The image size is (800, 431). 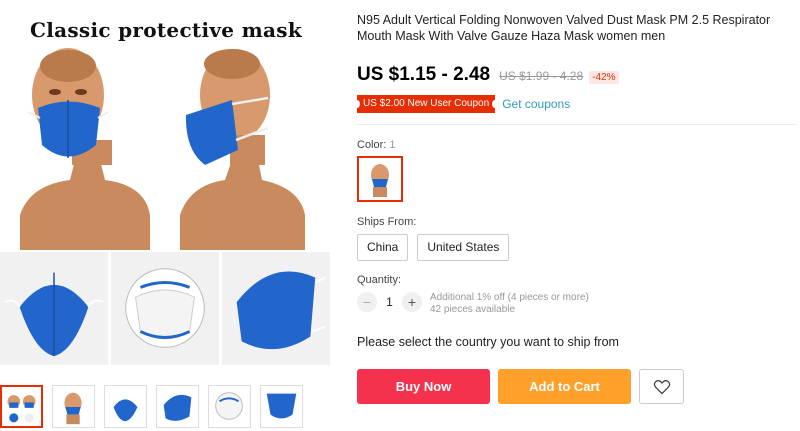 I want to click on discount-badge: -42%, so click(x=604, y=77).